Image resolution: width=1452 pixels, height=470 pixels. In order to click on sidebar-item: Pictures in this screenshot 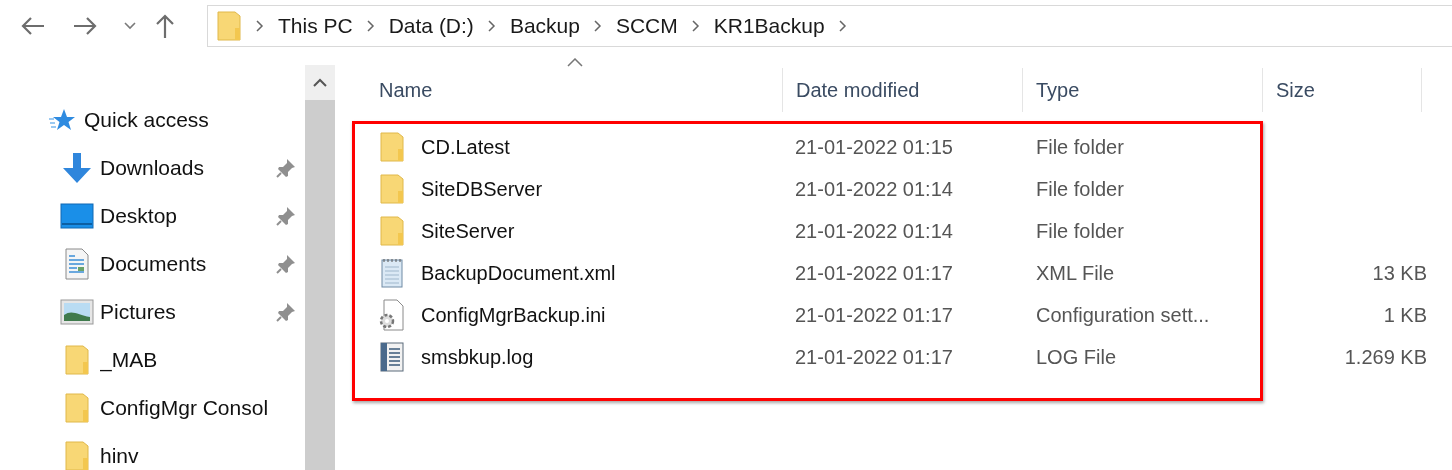, I will do `click(202, 312)`.